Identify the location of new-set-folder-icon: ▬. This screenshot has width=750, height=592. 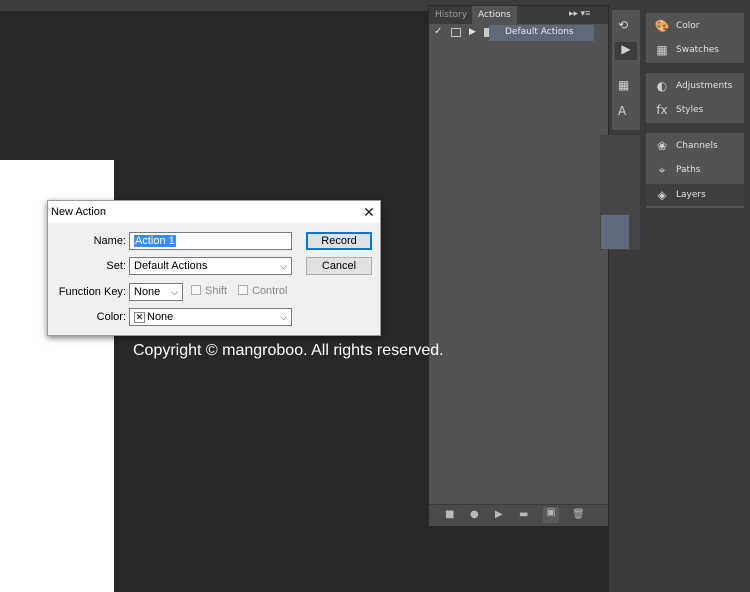
(523, 514).